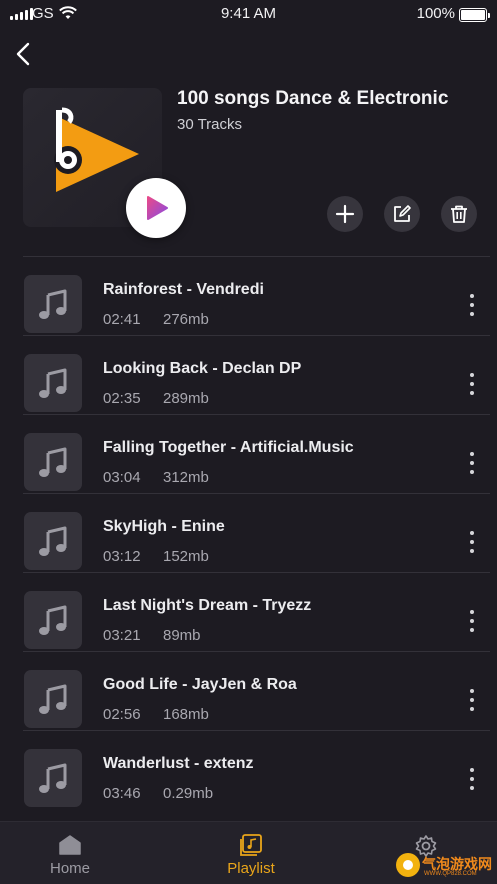  I want to click on playlist-title: 100 songs Dance & Electronic, so click(313, 98).